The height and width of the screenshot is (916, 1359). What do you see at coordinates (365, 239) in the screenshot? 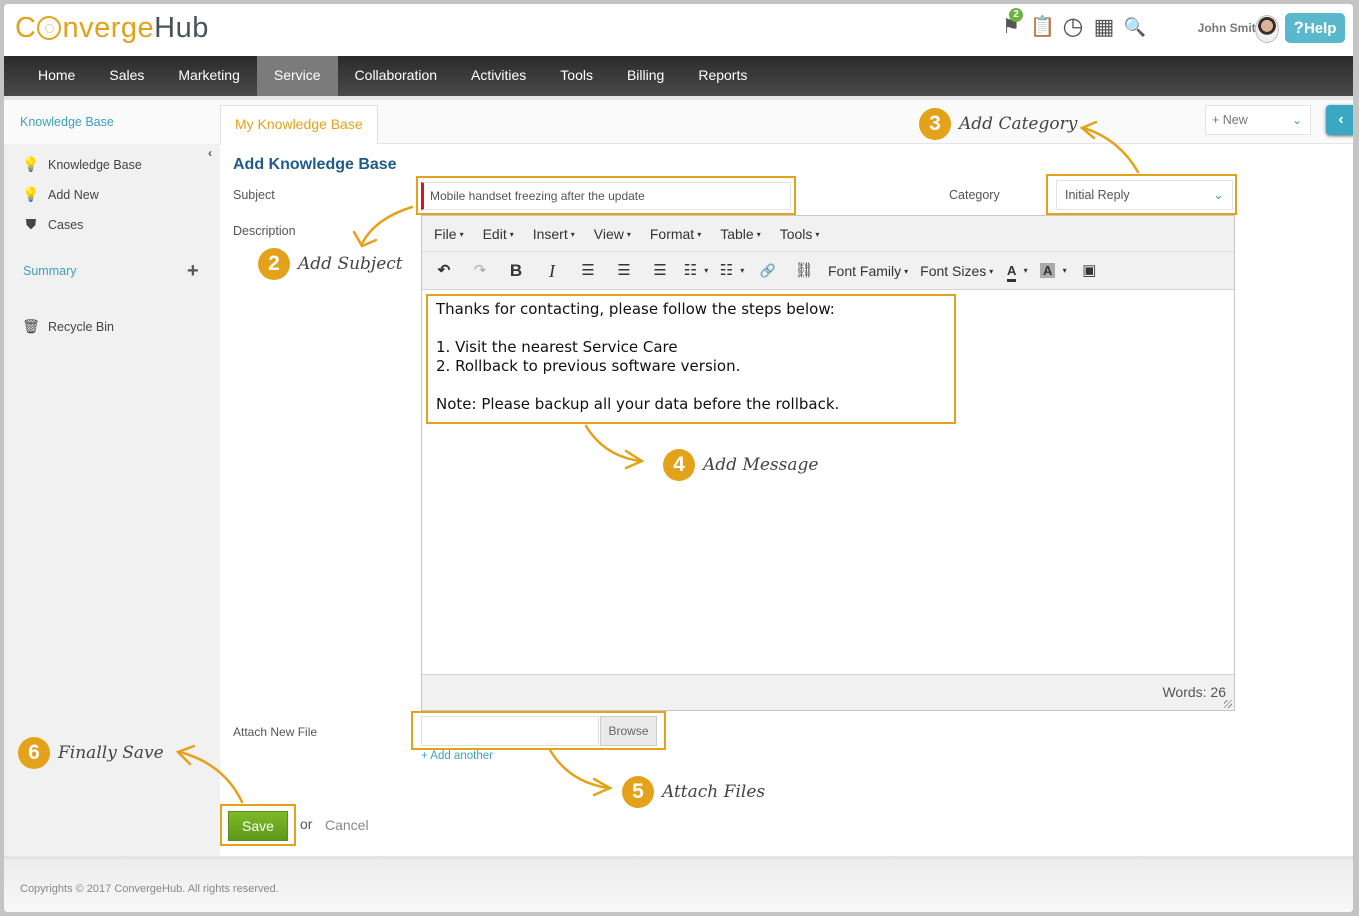
I see `arrow-subject-head` at bounding box center [365, 239].